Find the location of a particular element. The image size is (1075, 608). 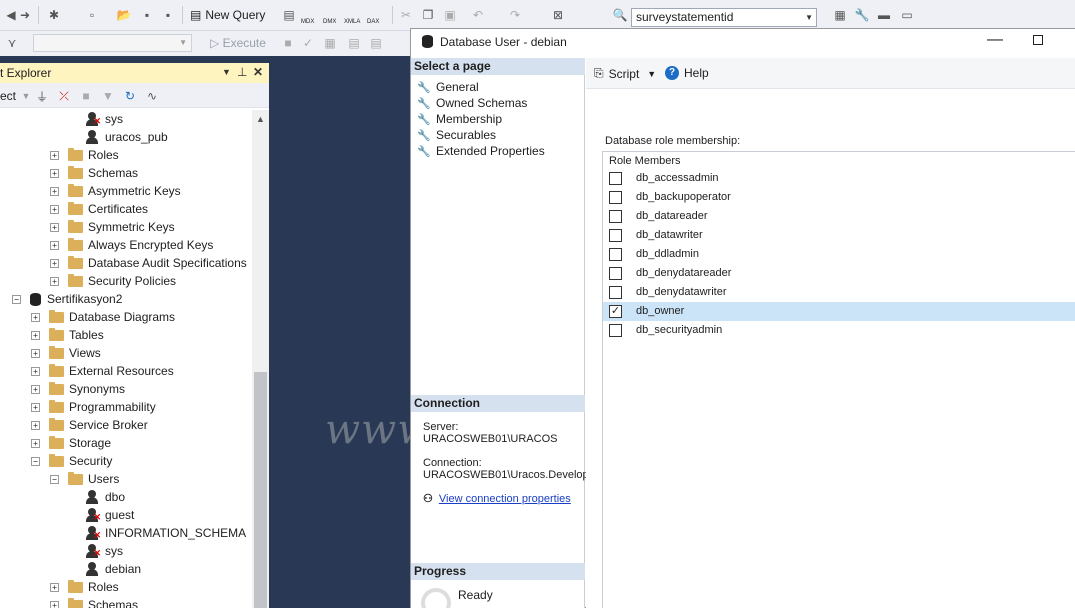

role-row: db_accessadmin is located at coordinates (839, 178).